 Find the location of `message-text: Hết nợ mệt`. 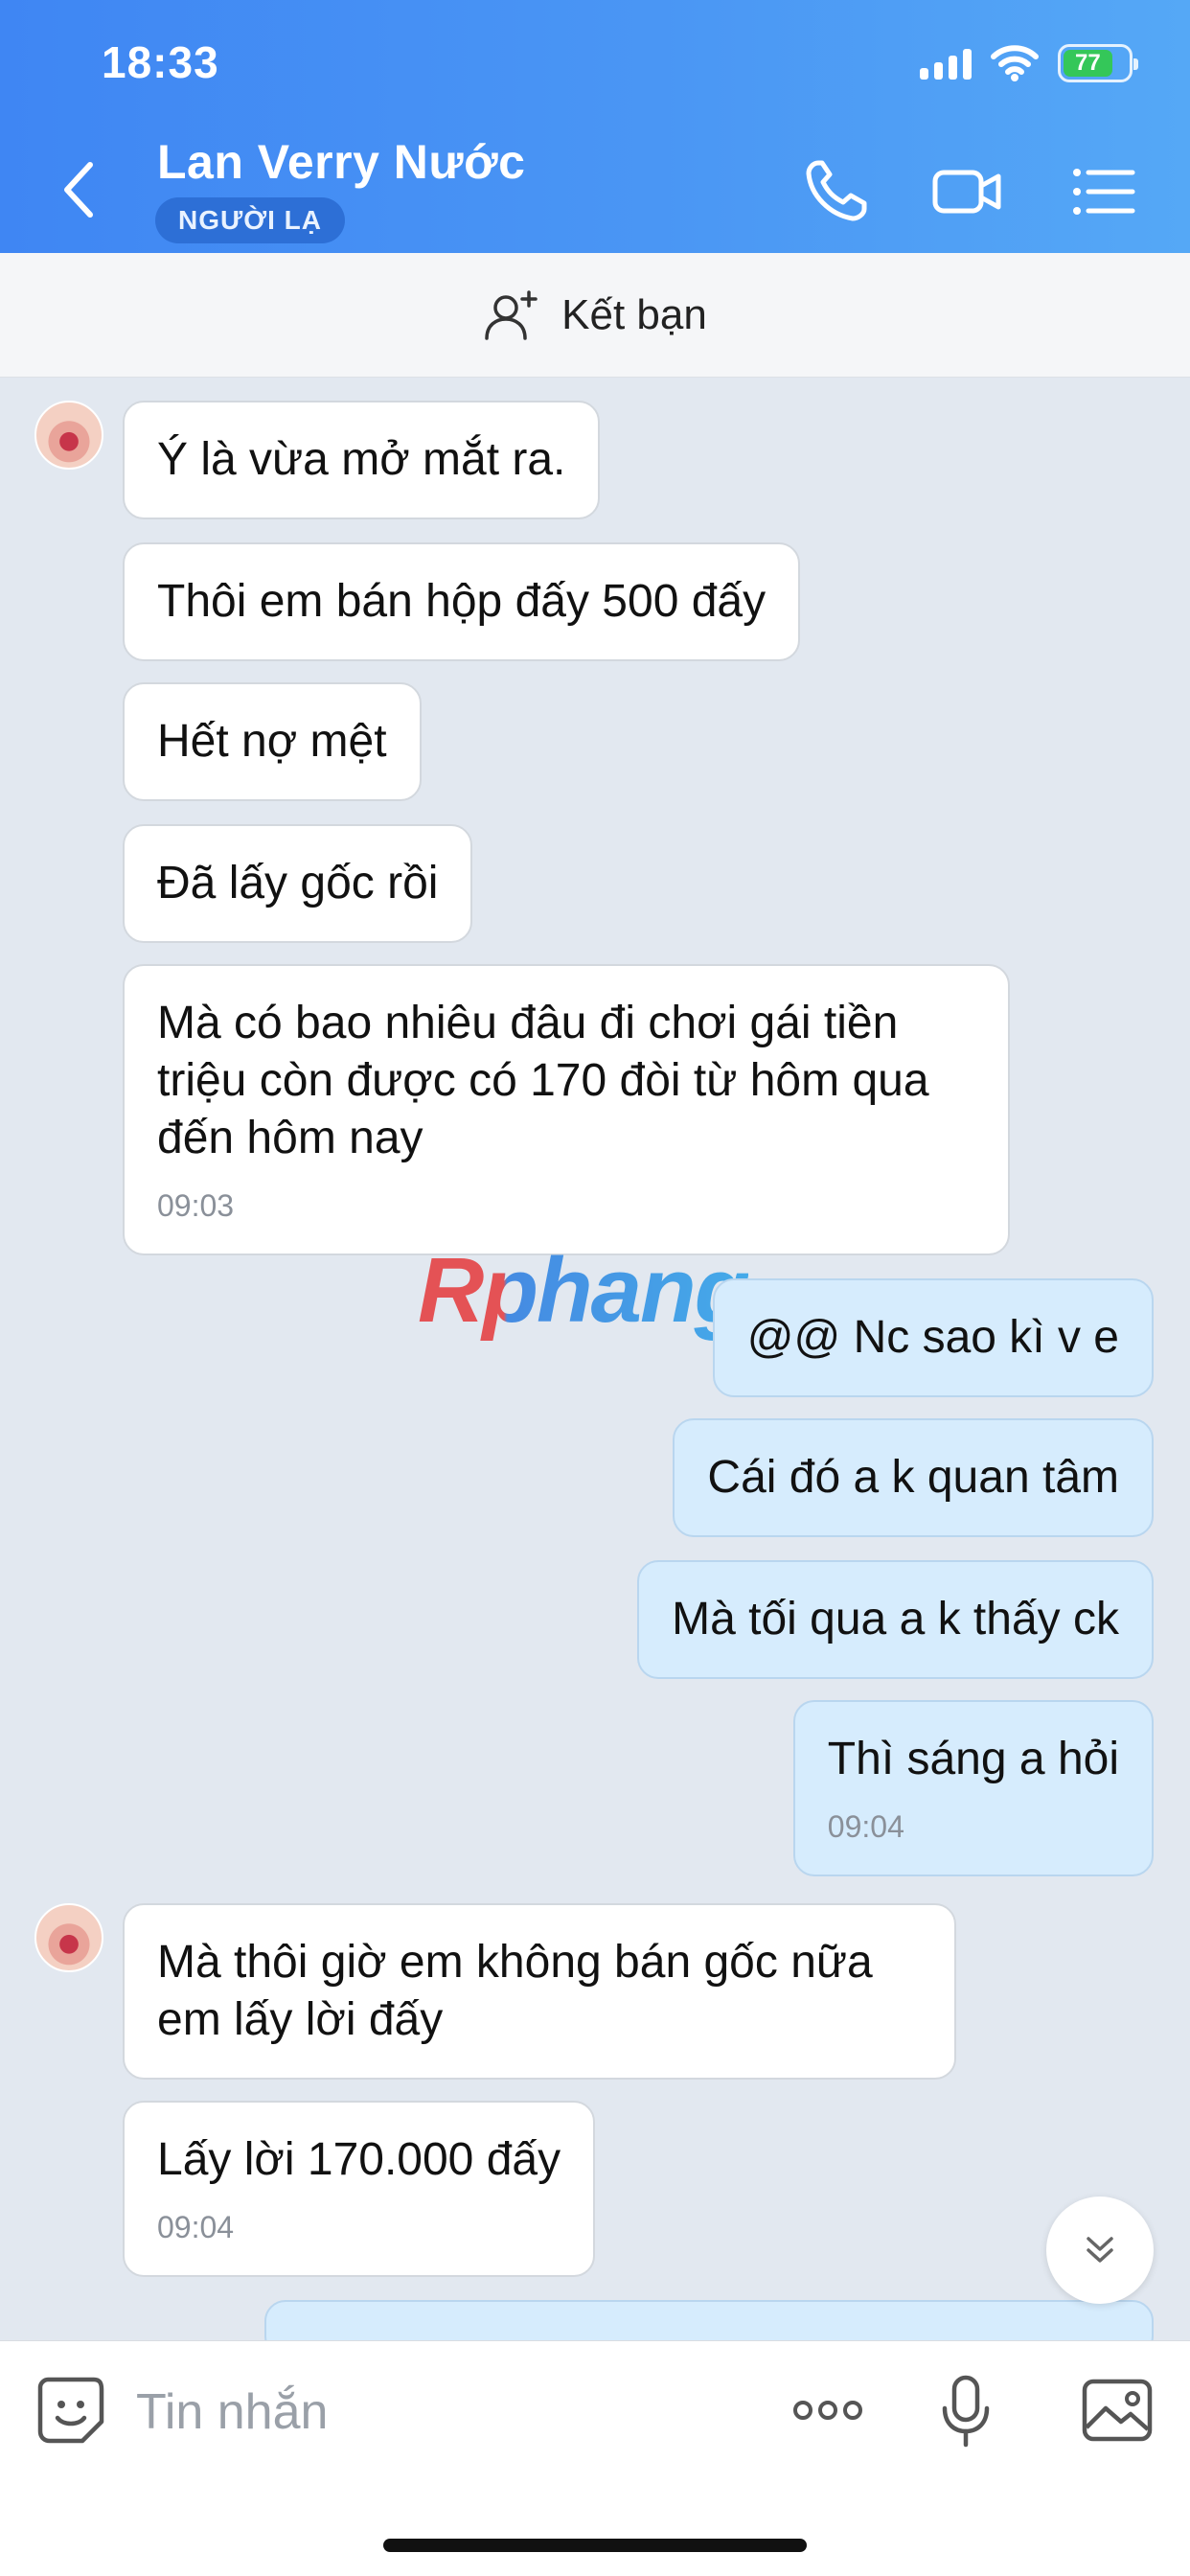

message-text: Hết nợ mệt is located at coordinates (272, 741).